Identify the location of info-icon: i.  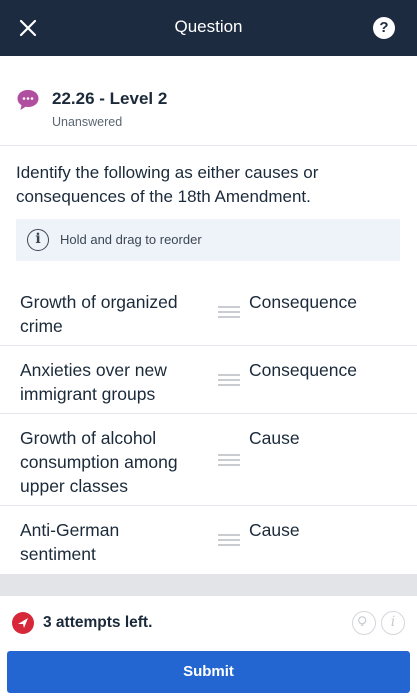
(38, 240).